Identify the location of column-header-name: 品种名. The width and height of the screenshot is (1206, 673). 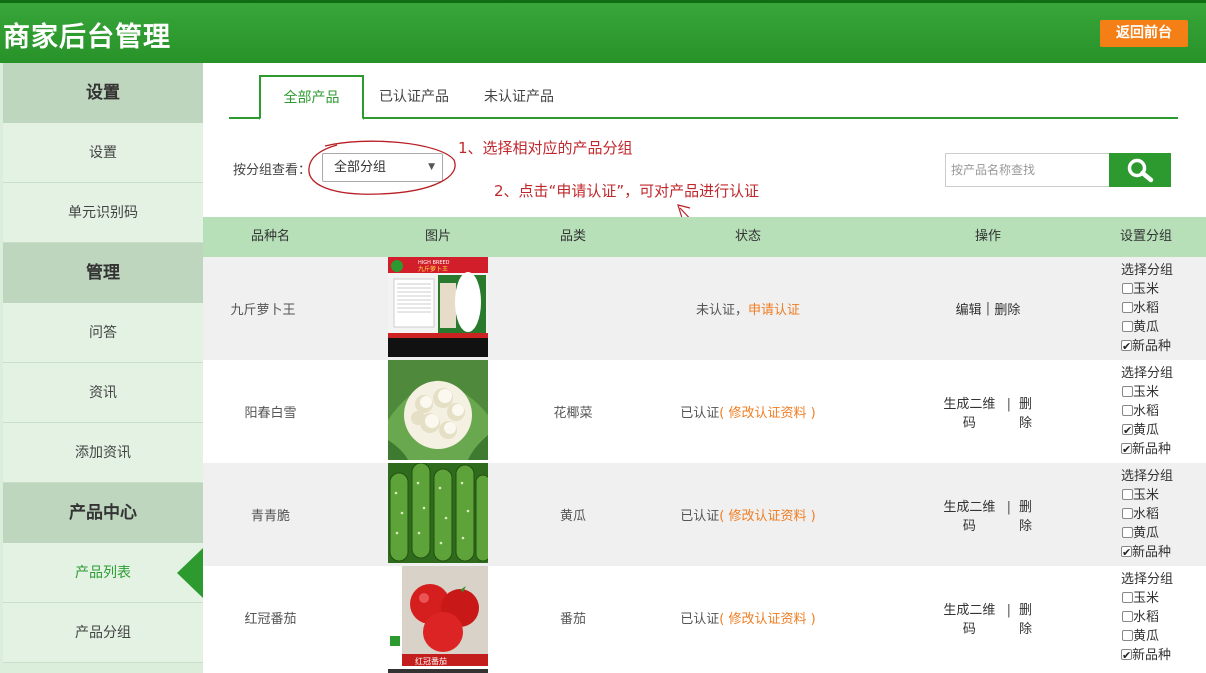
(270, 236).